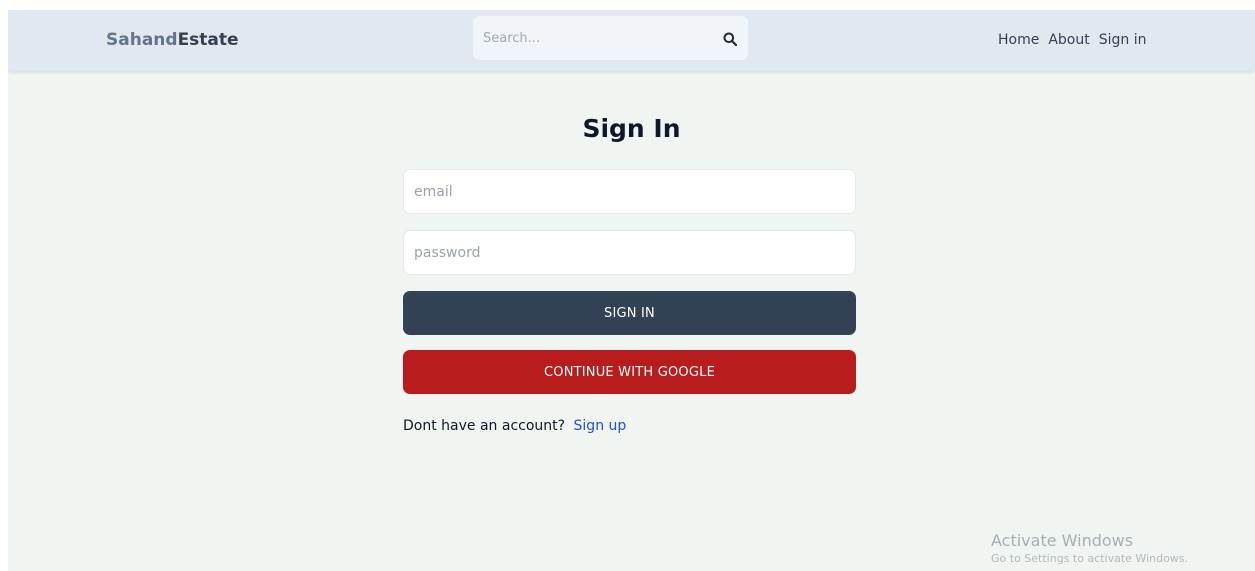 The height and width of the screenshot is (571, 1255). What do you see at coordinates (484, 426) in the screenshot?
I see `account-prompt-text: Dont have an account?` at bounding box center [484, 426].